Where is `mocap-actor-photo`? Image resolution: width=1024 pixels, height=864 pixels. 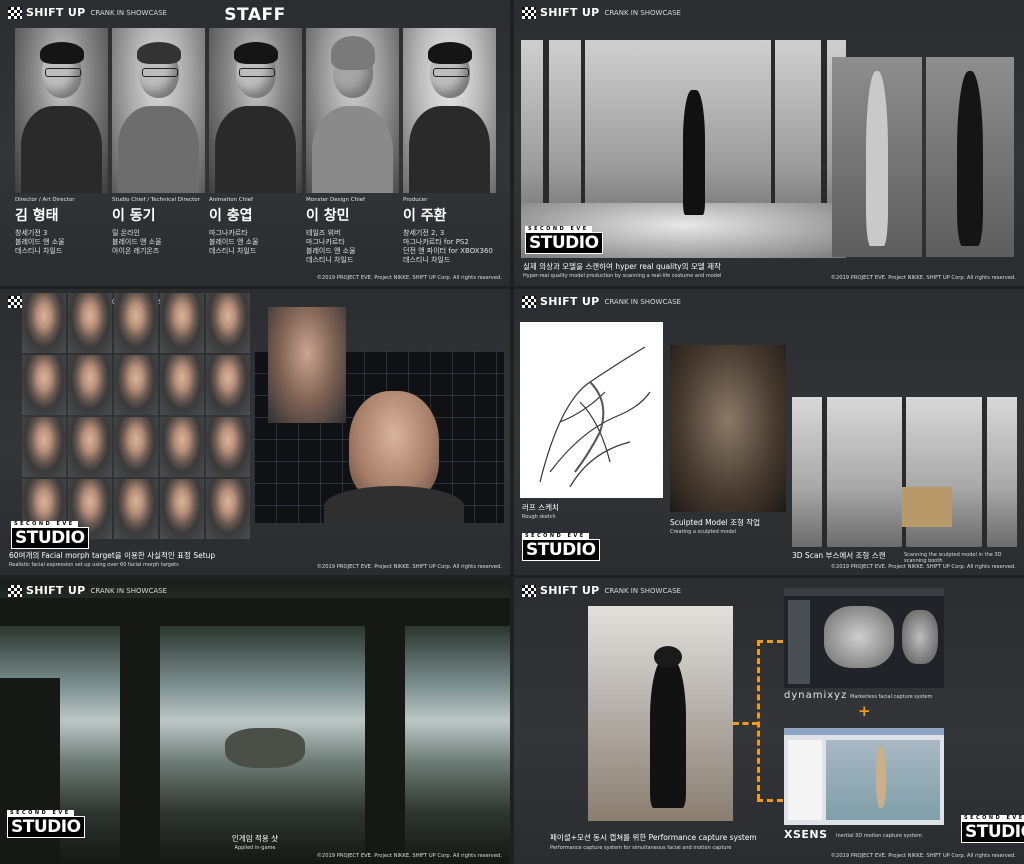
mocap-actor-photo is located at coordinates (660, 713).